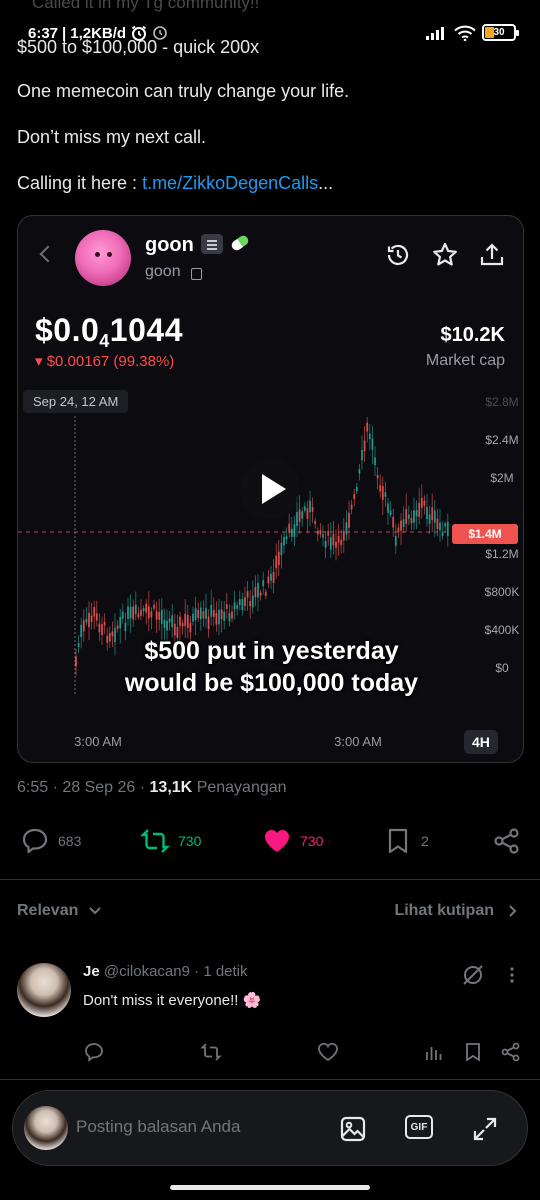 The width and height of the screenshot is (540, 1200). Describe the element at coordinates (485, 1129) in the screenshot. I see `expand-icon` at that location.